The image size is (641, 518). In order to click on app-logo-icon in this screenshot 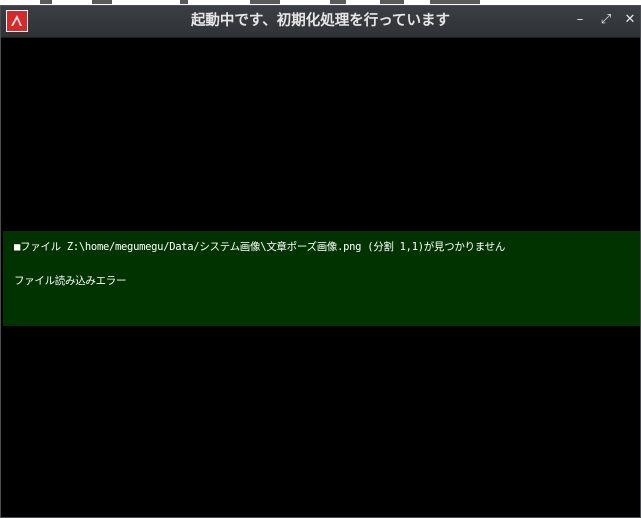, I will do `click(17, 21)`.